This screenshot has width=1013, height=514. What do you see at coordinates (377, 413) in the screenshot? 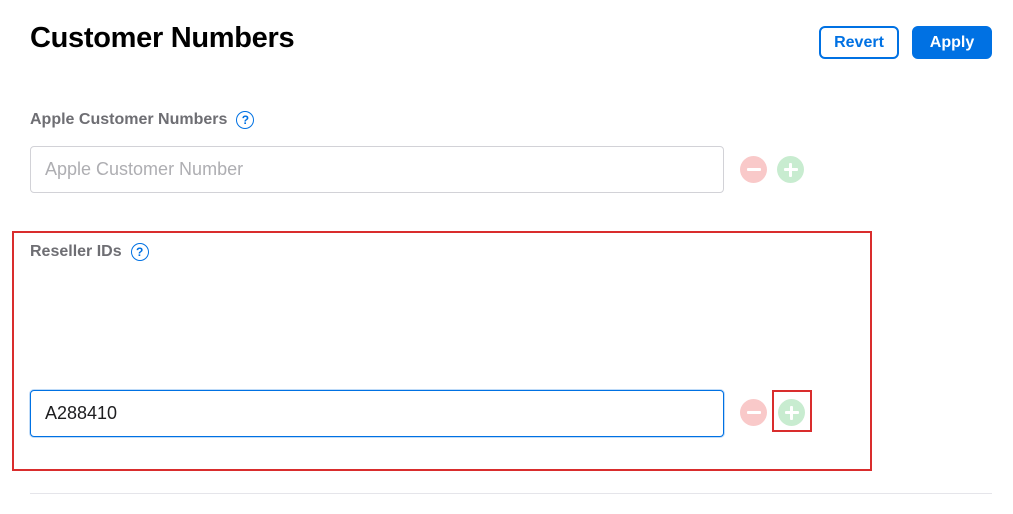
I see `reseller-id-input` at bounding box center [377, 413].